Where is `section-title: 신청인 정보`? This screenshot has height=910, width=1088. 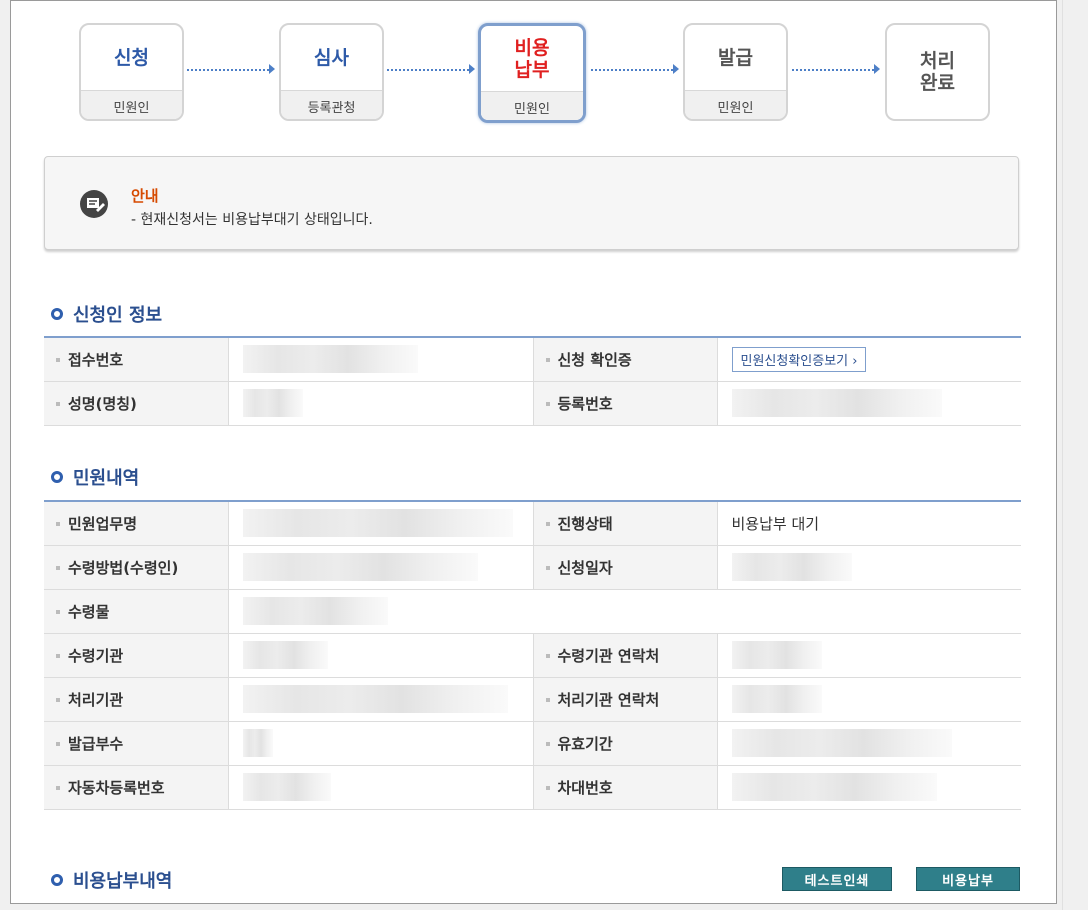
section-title: 신청인 정보 is located at coordinates (118, 315).